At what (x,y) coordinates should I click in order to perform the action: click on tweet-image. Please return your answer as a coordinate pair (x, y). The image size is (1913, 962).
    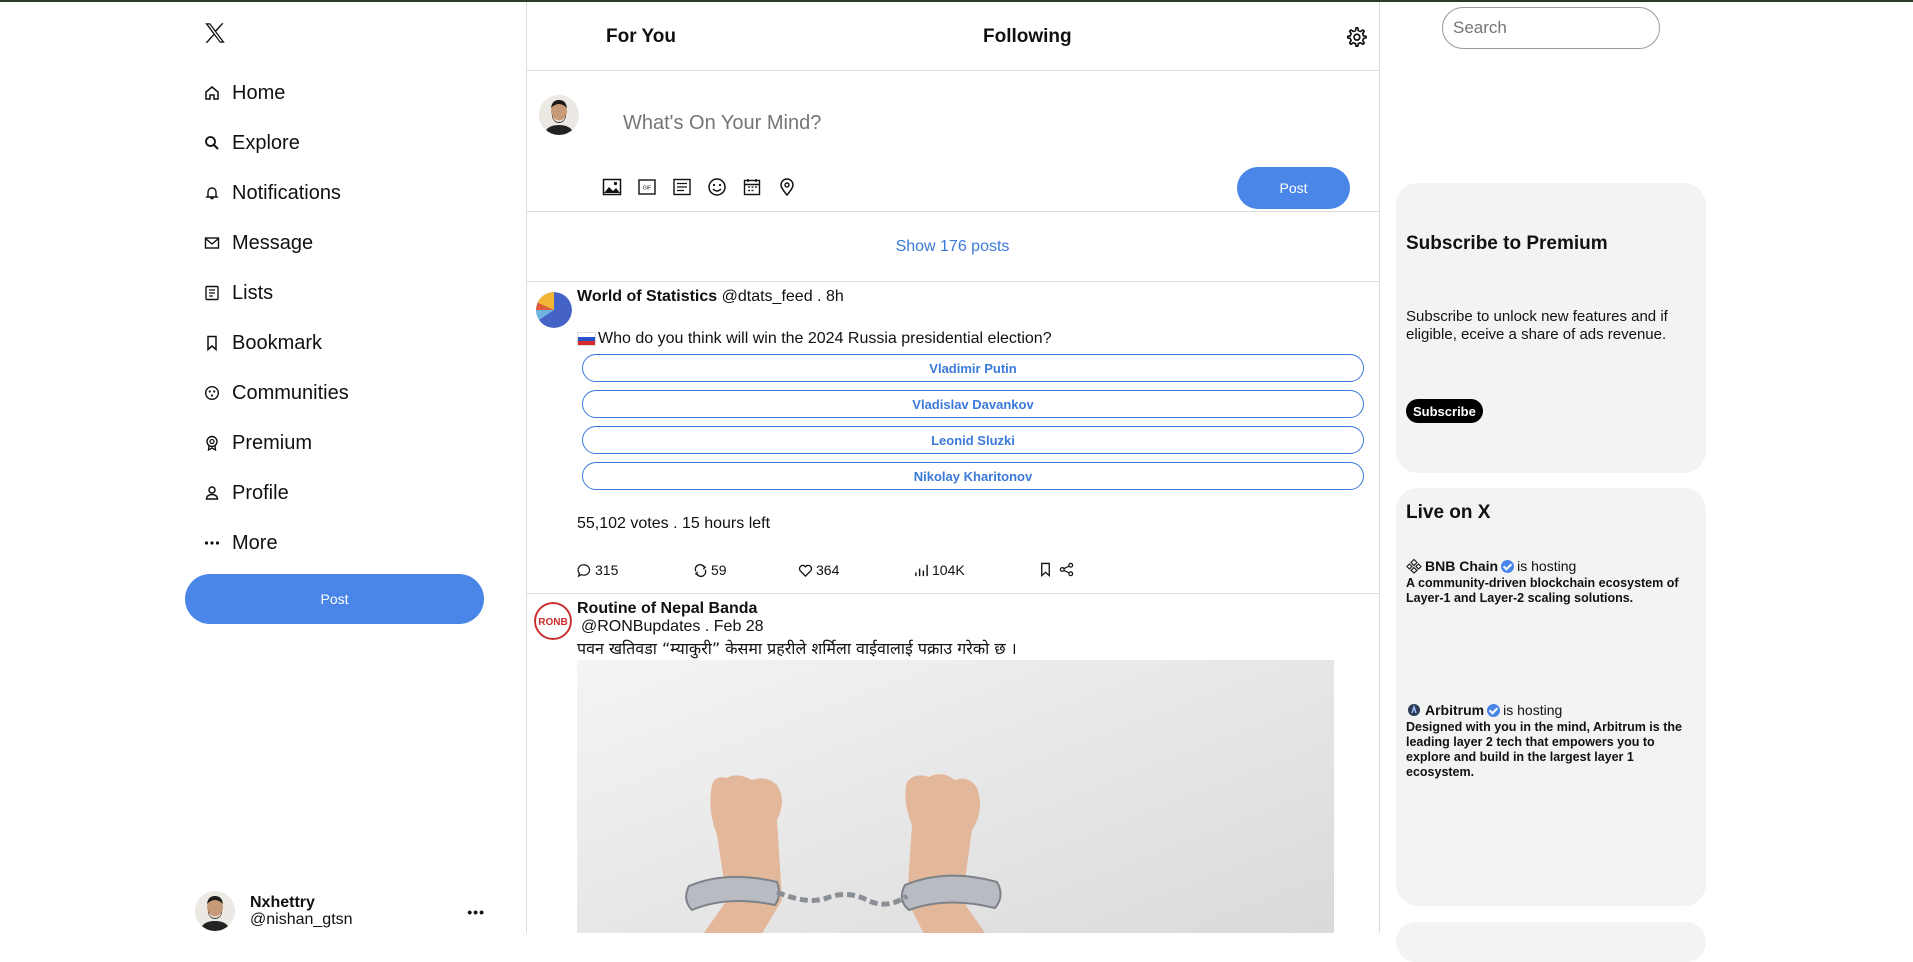
    Looking at the image, I should click on (955, 796).